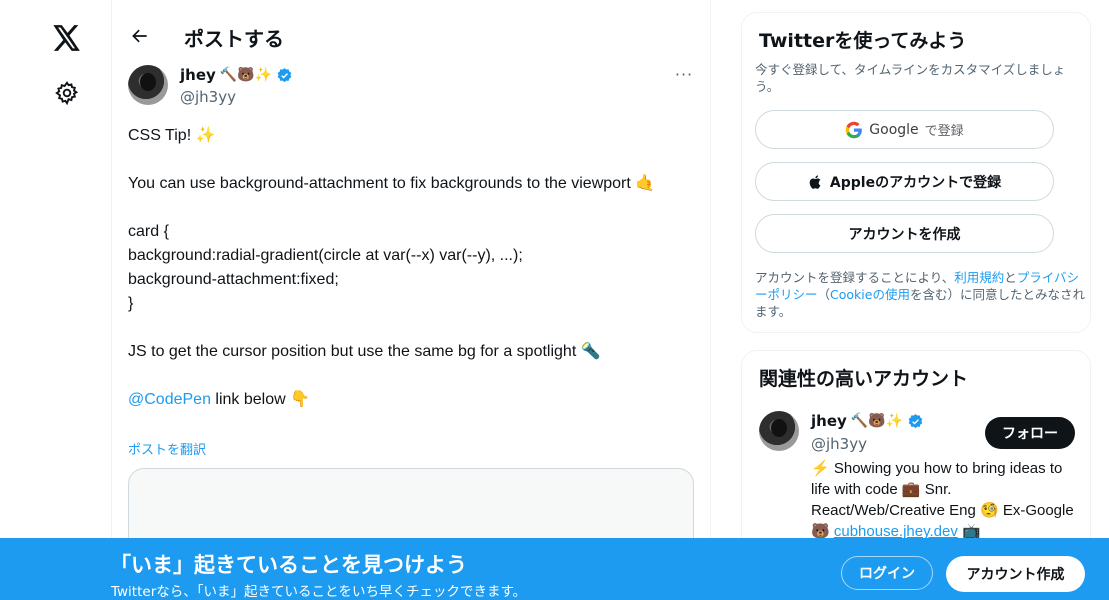  Describe the element at coordinates (839, 444) in the screenshot. I see `recommended-handle: @jh3yy` at that location.